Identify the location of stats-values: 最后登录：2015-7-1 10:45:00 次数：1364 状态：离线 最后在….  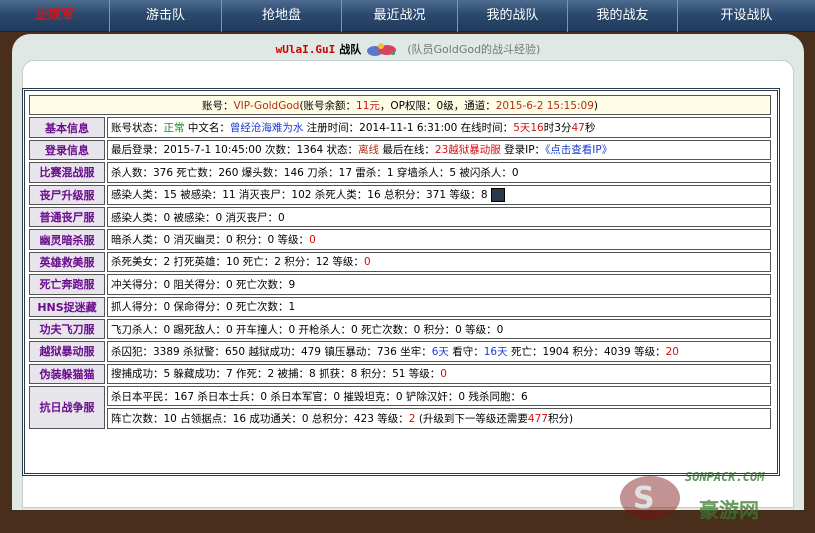
(439, 150).